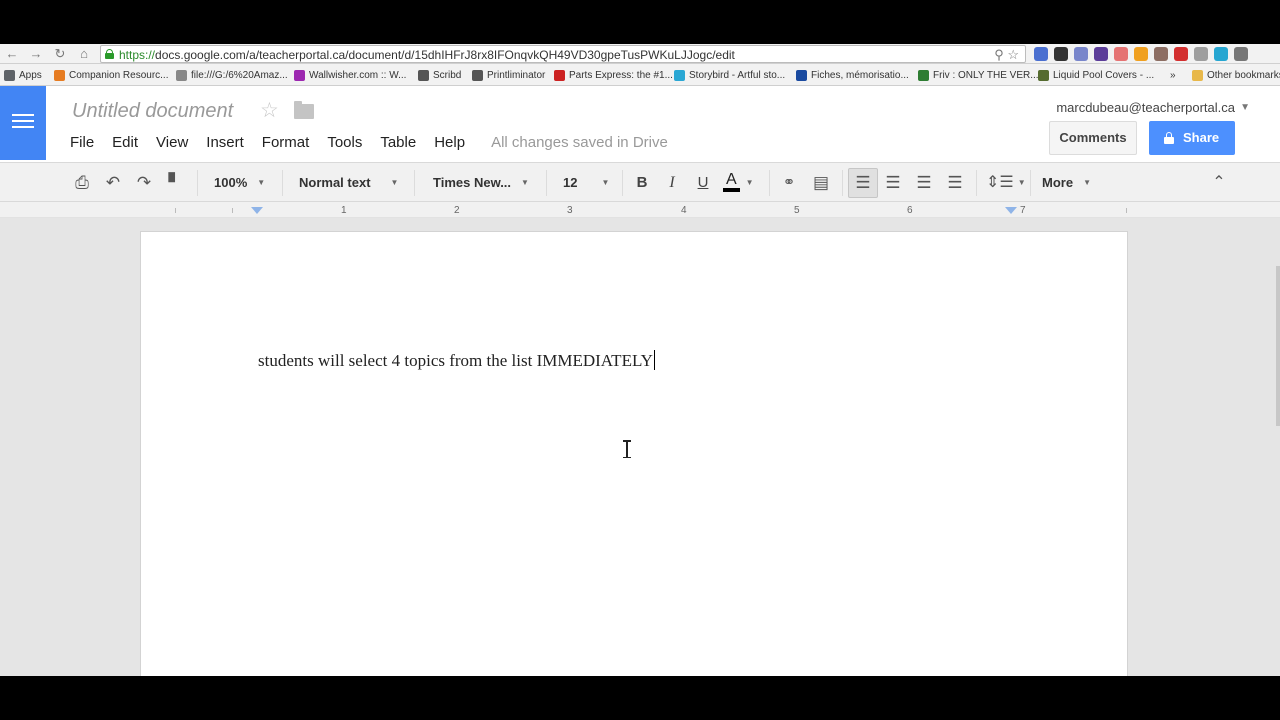 The width and height of the screenshot is (1280, 720). What do you see at coordinates (586, 182) in the screenshot?
I see `font-size-select: 12 ▼` at bounding box center [586, 182].